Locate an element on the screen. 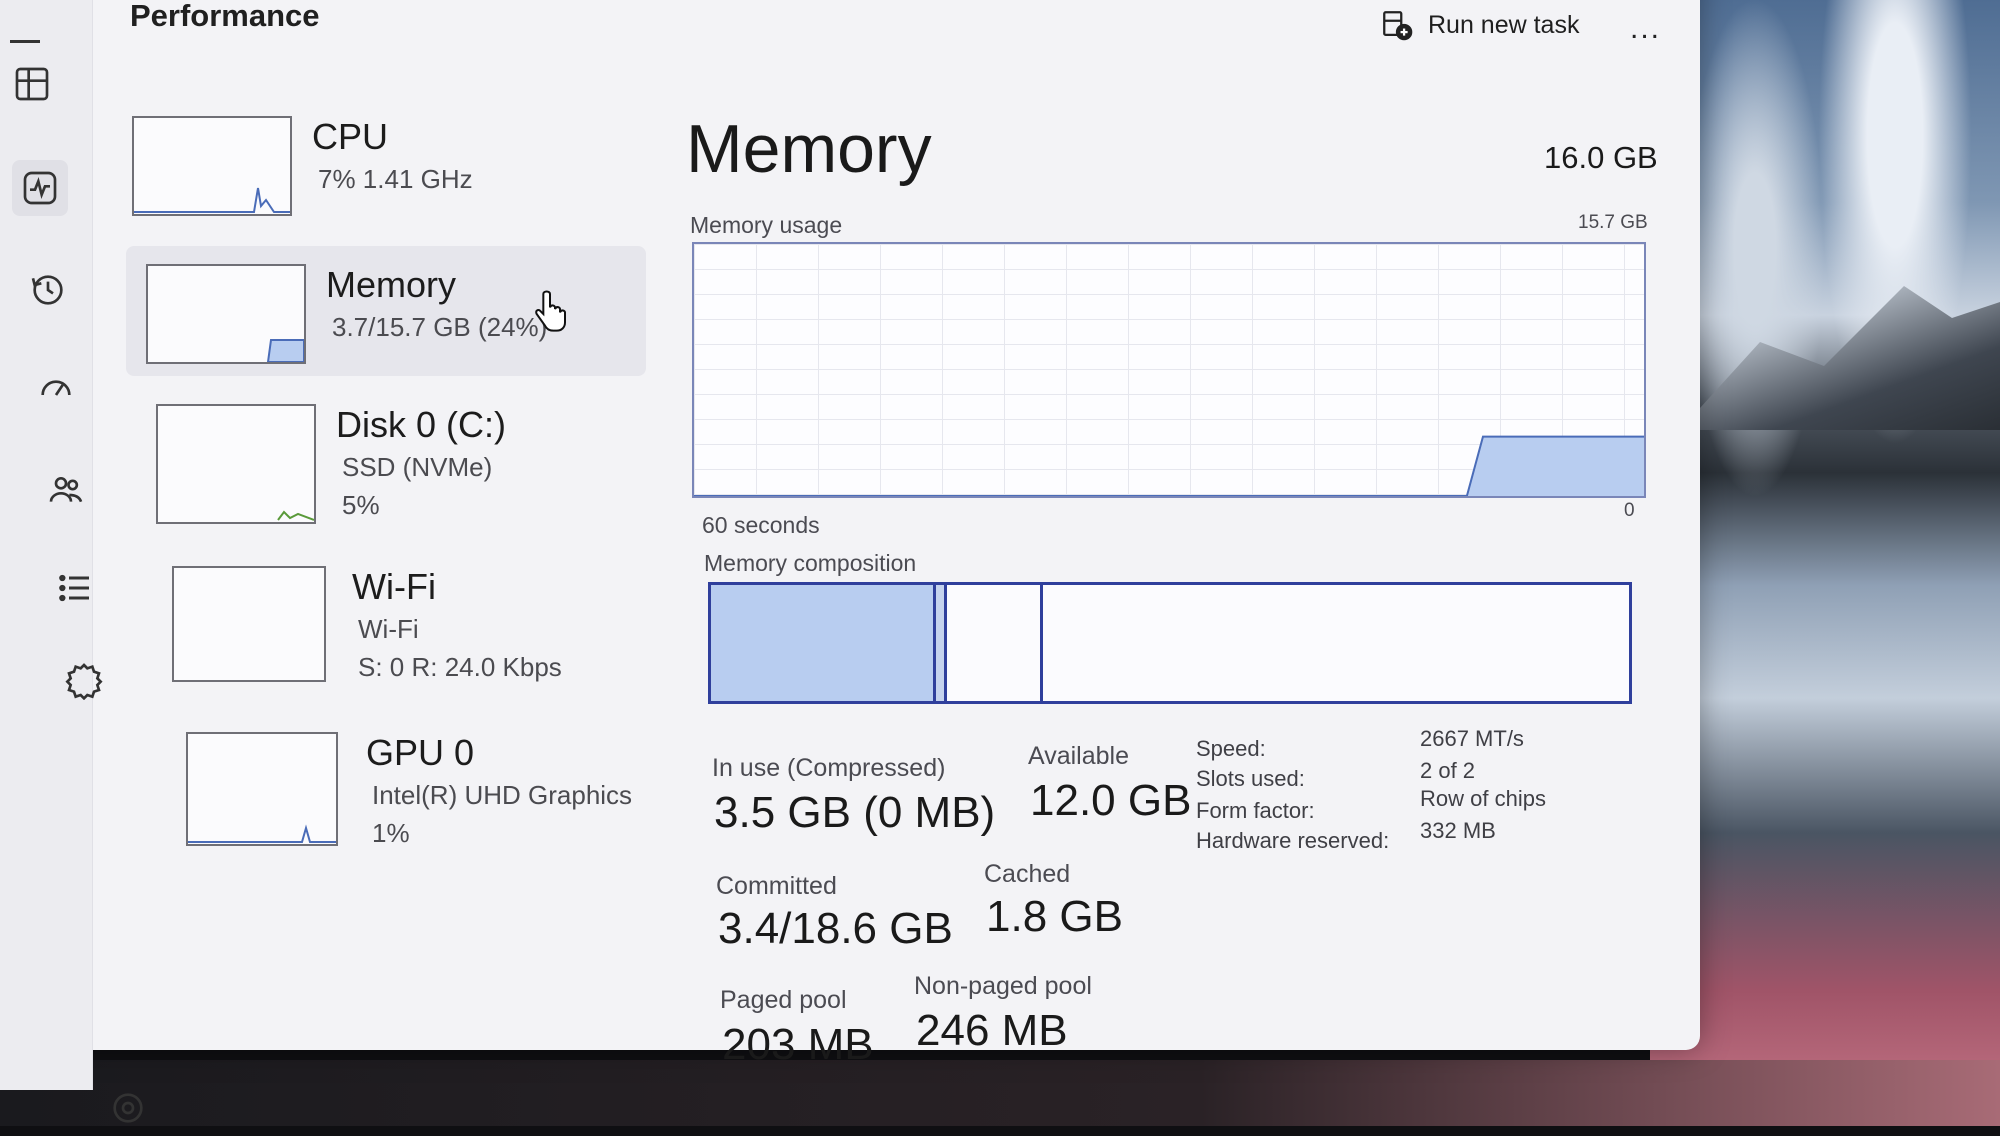 The height and width of the screenshot is (1136, 2000). run-new-task-label: Run new task is located at coordinates (1504, 24).